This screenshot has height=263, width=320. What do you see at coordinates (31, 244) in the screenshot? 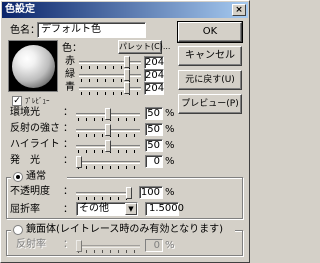
I see `reflectance-label: 反射率` at bounding box center [31, 244].